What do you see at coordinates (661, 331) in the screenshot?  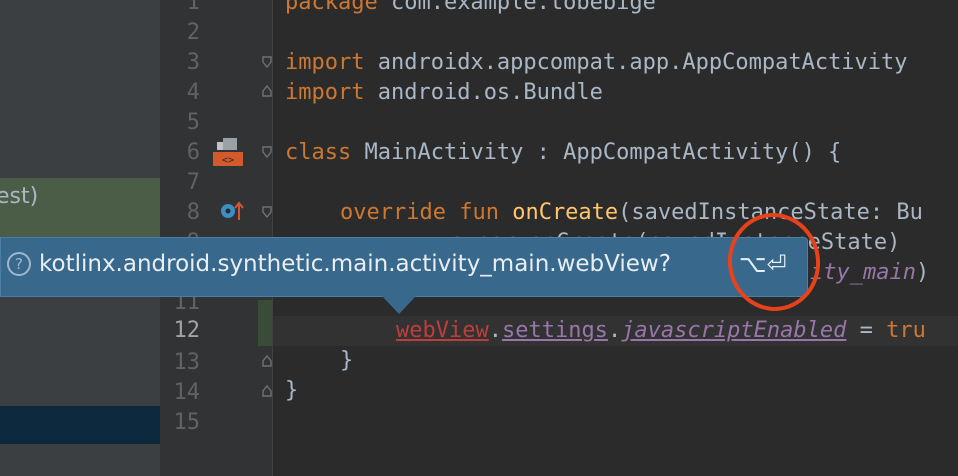 I see `code-line-12: webView.settings.javascriptEnabled = tru` at bounding box center [661, 331].